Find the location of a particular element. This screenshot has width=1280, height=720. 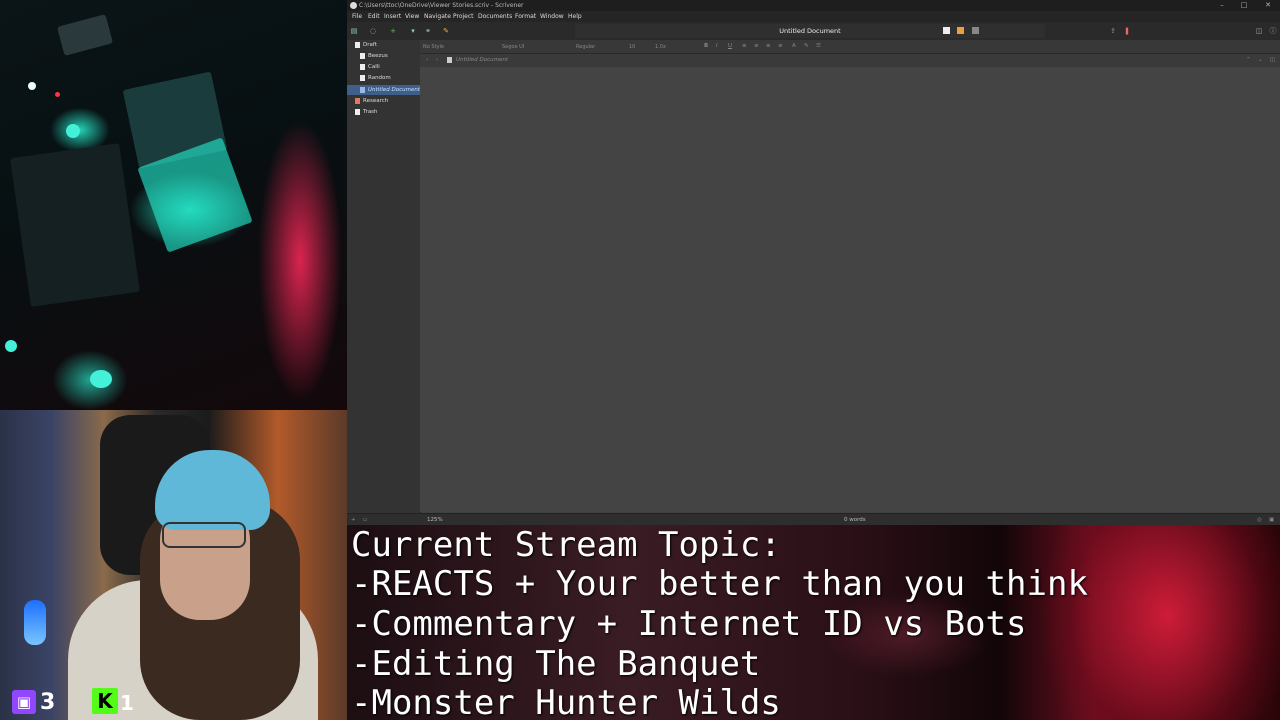

bold-button: B is located at coordinates (706, 46).